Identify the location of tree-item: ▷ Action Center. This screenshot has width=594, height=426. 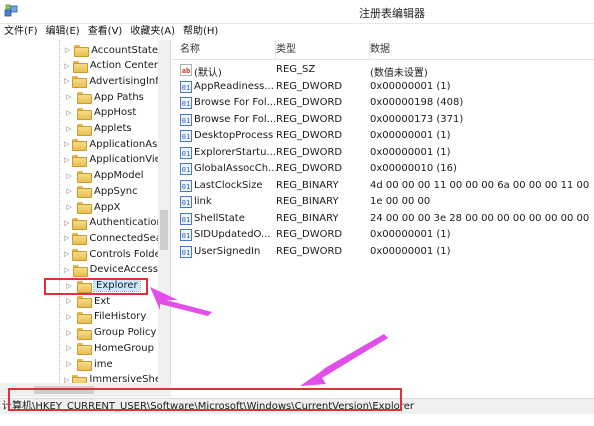
(79, 66).